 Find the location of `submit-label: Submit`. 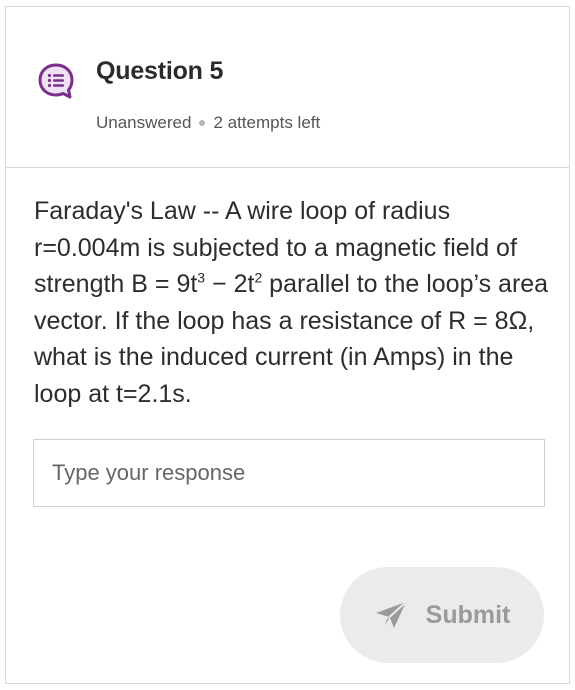

submit-label: Submit is located at coordinates (468, 614).